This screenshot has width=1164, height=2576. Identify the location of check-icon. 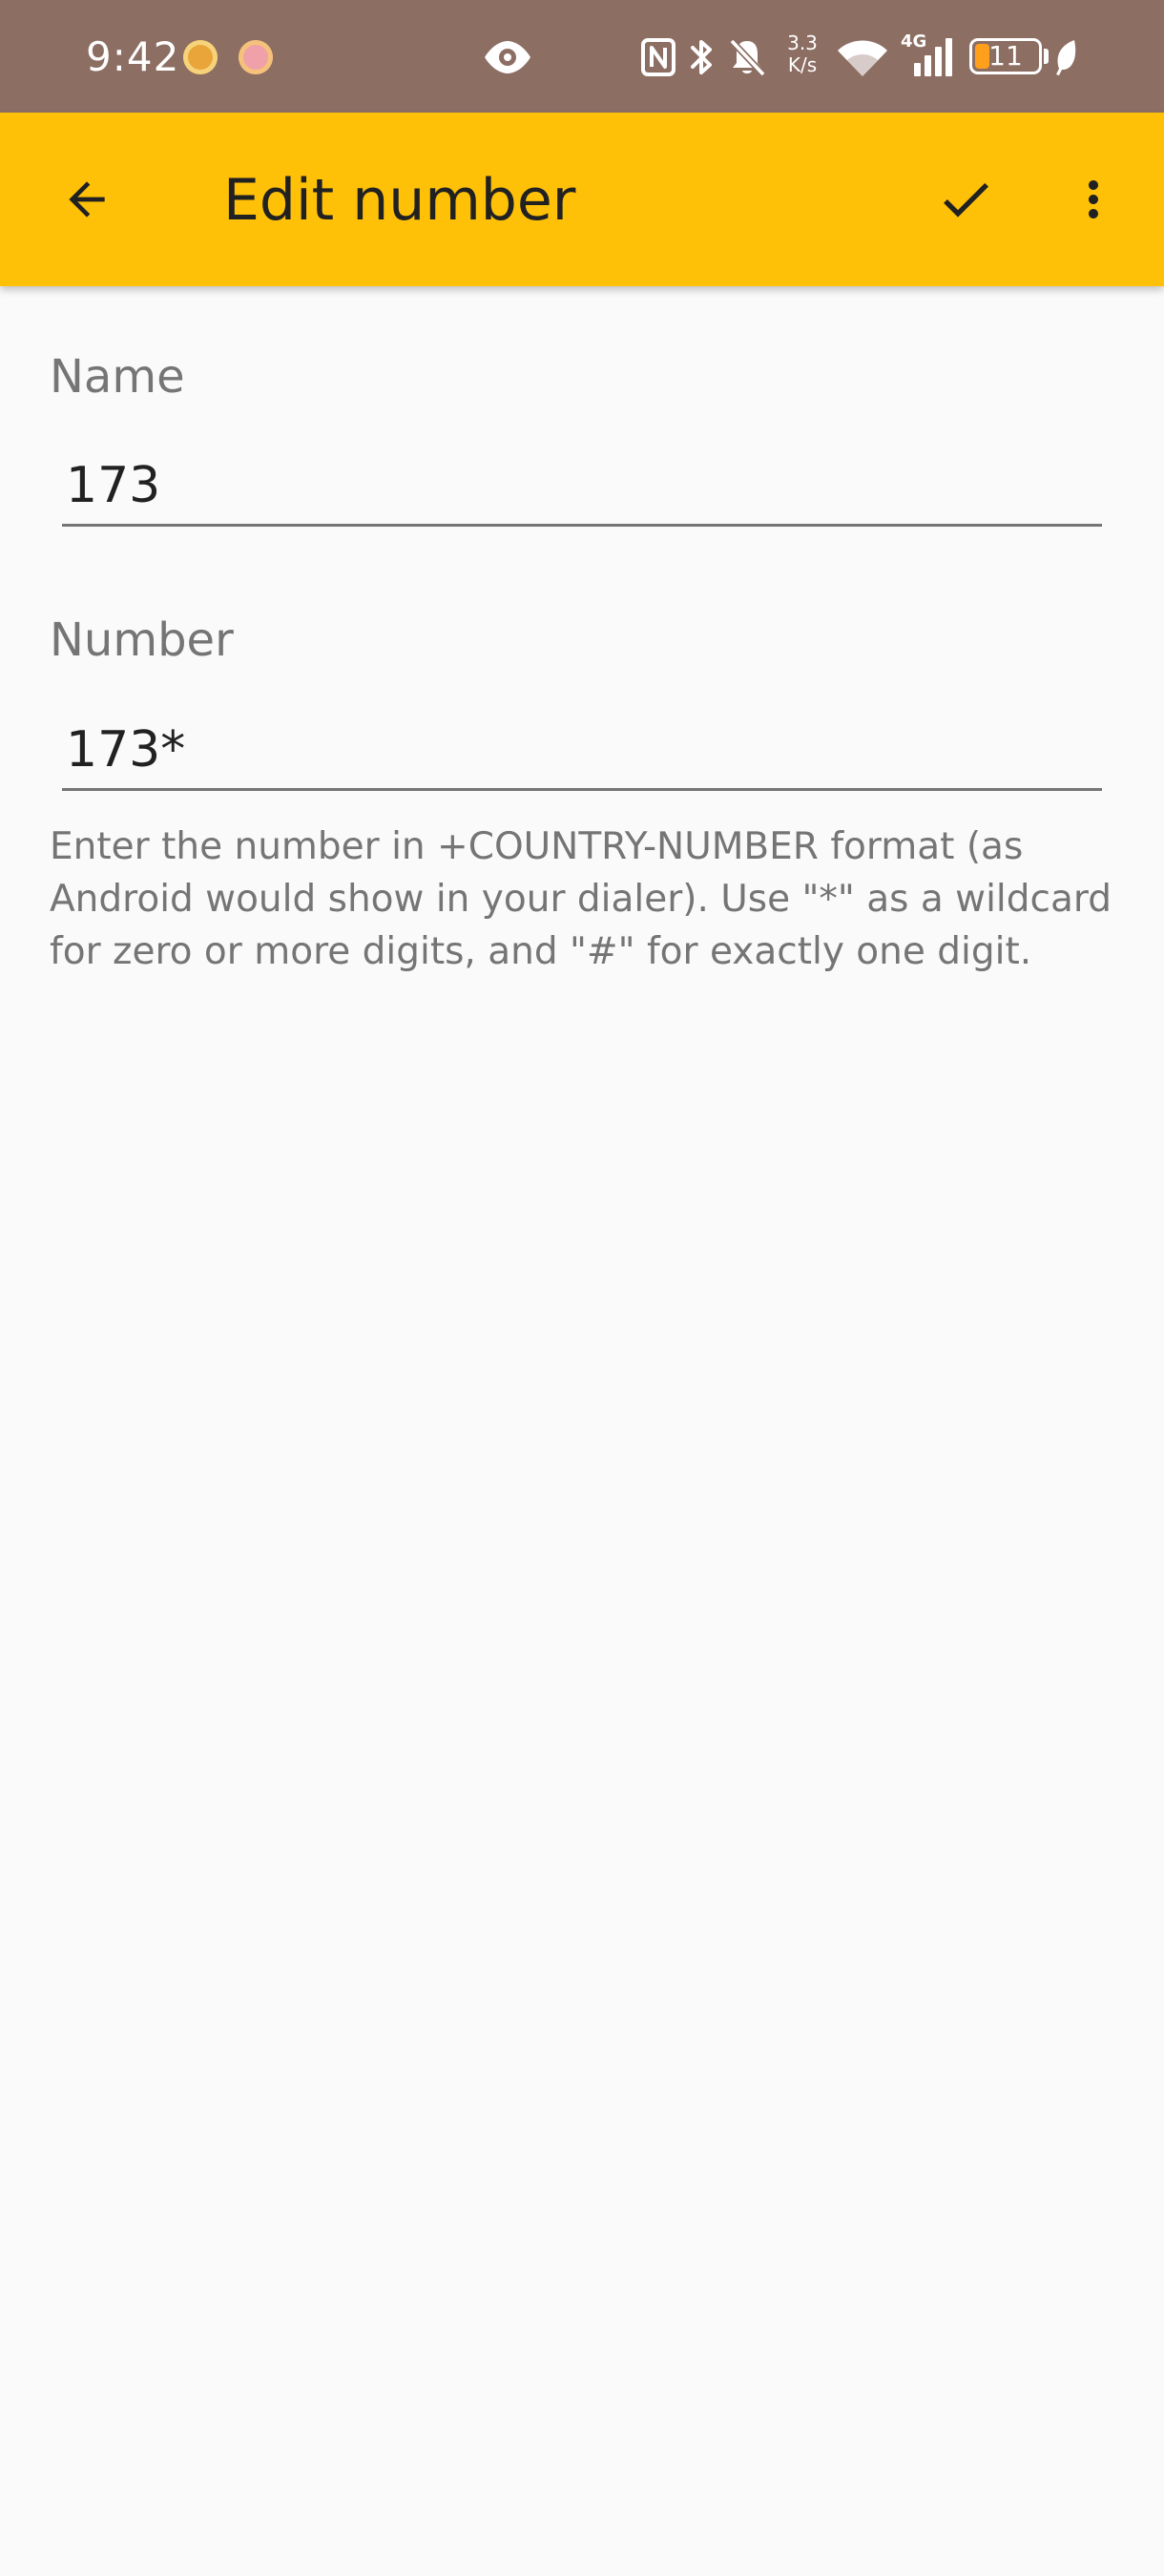
(966, 200).